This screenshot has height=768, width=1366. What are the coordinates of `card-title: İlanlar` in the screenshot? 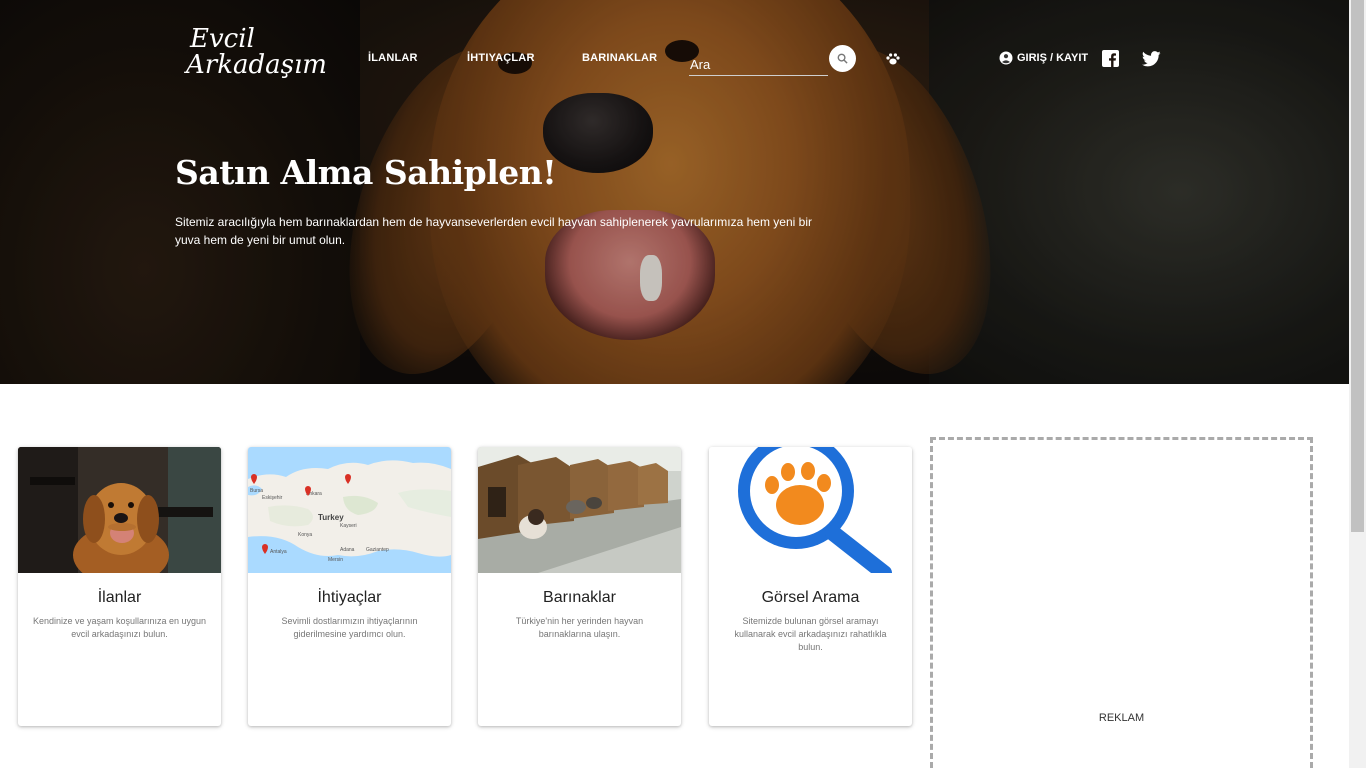 It's located at (119, 597).